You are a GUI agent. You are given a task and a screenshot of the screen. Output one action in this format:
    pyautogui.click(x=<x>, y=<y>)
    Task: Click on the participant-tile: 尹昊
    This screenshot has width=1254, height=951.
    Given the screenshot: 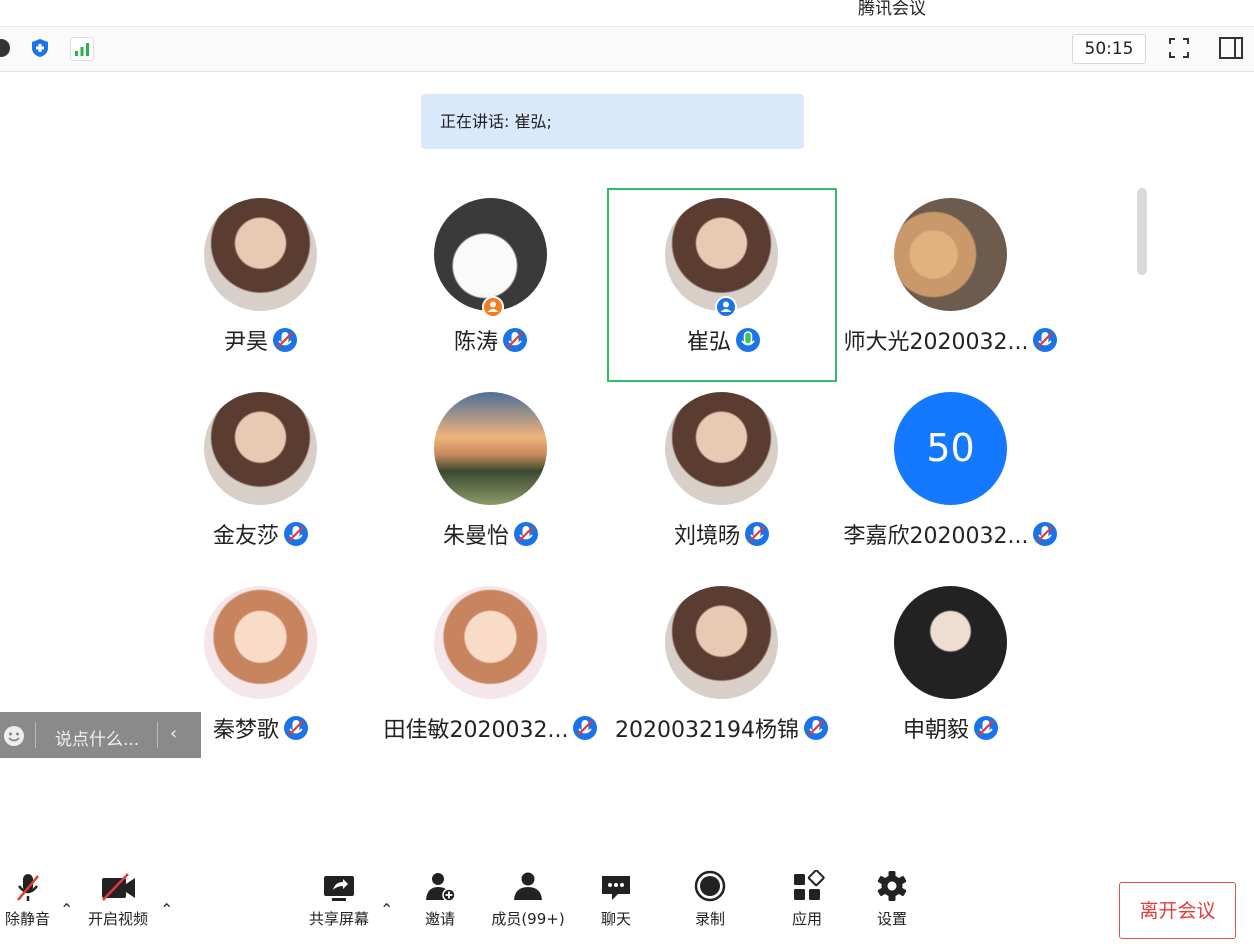 What is the action you would take?
    pyautogui.click(x=261, y=285)
    